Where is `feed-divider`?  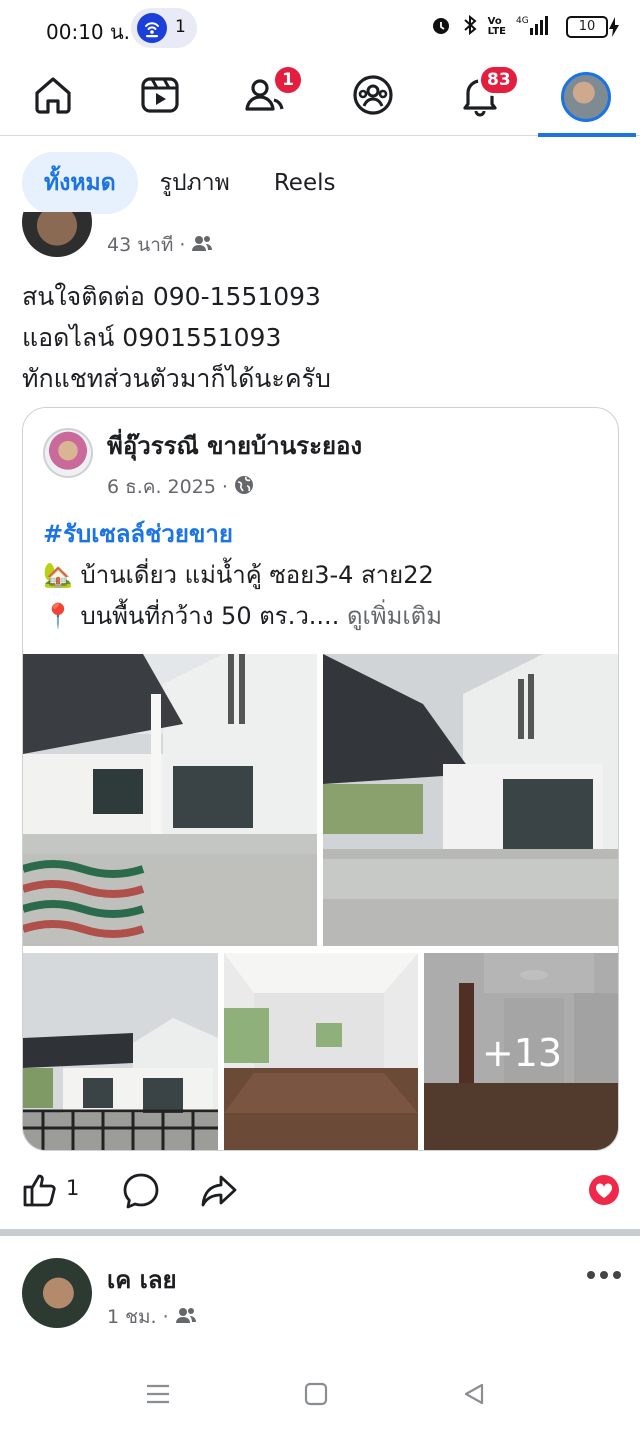 feed-divider is located at coordinates (320, 1232).